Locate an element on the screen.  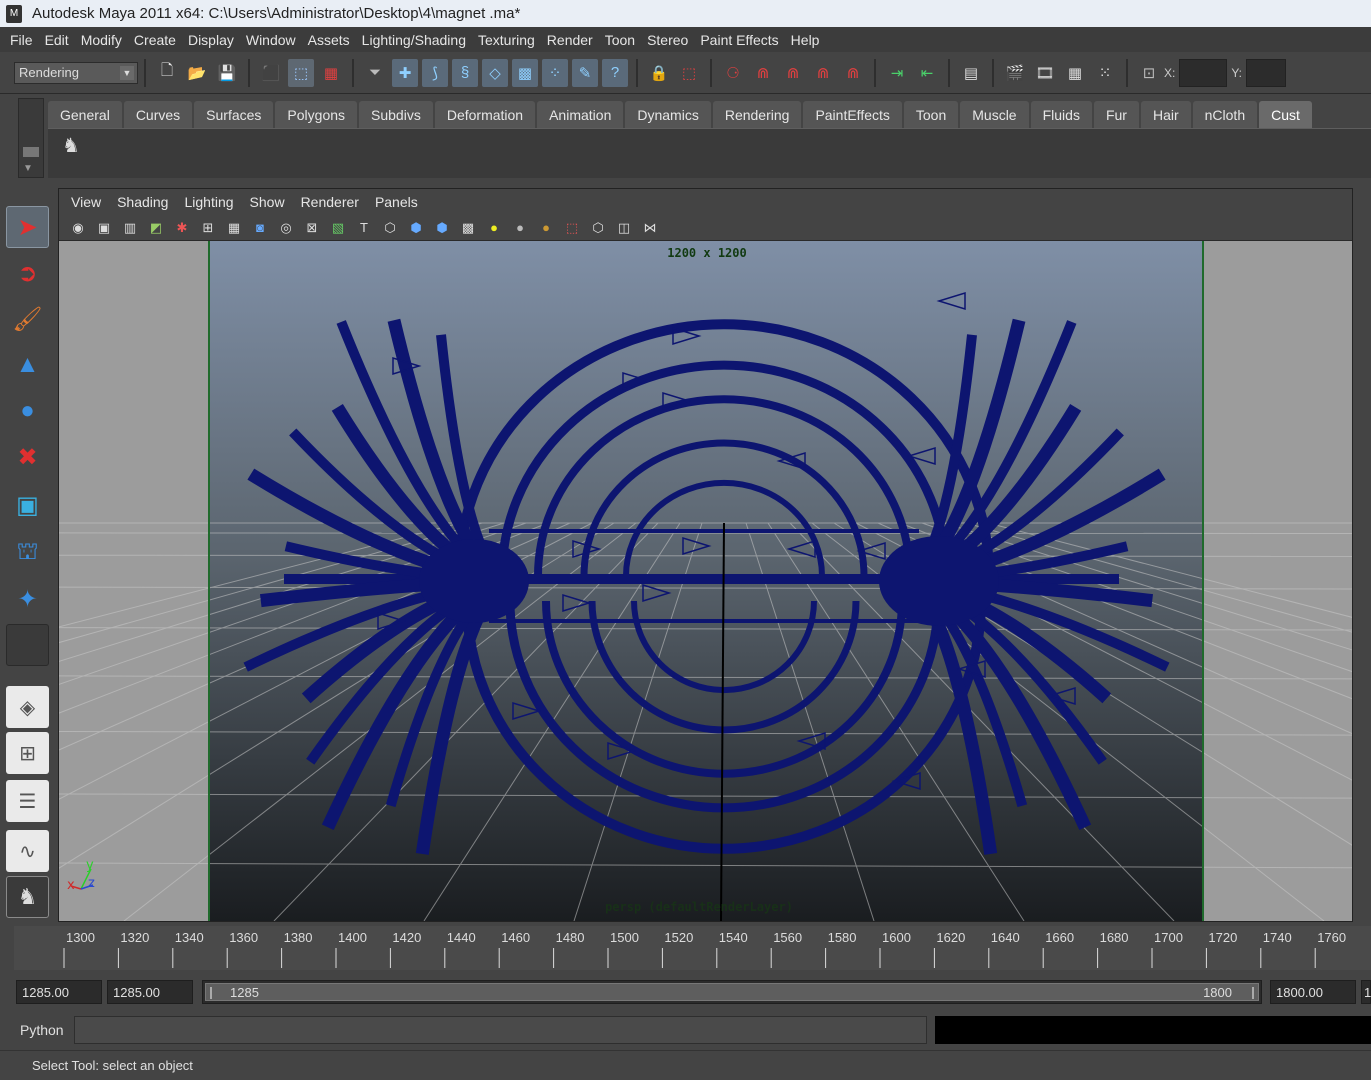
select-hierarchy-icon: ⬛ is located at coordinates (271, 73).